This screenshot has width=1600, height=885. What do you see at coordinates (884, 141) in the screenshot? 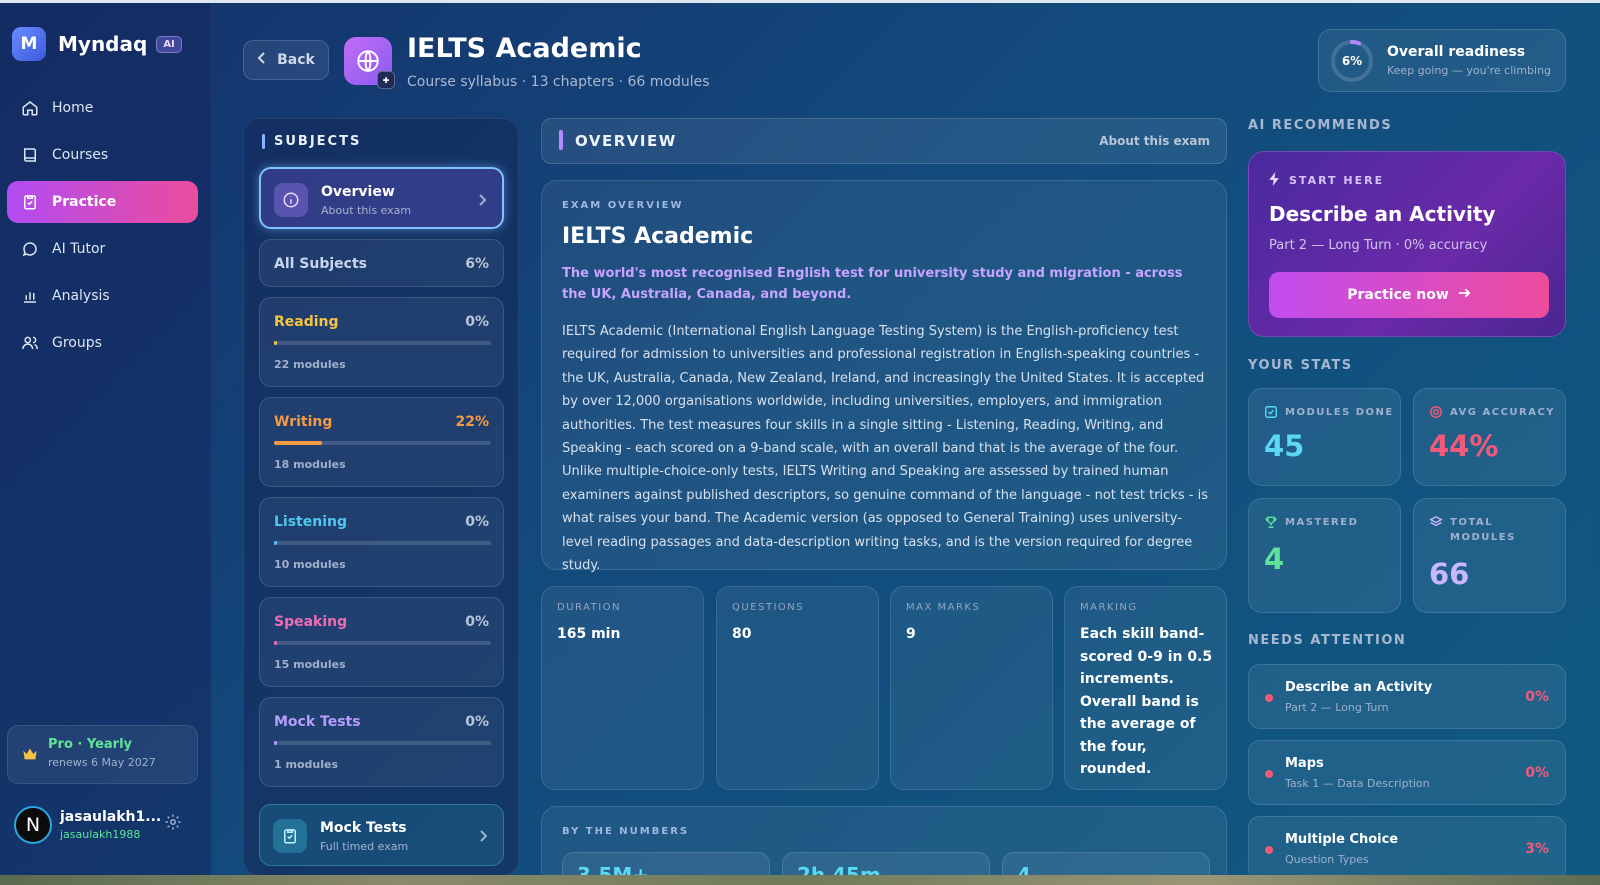
I see `overview-header: OVERVIEW About this exam` at bounding box center [884, 141].